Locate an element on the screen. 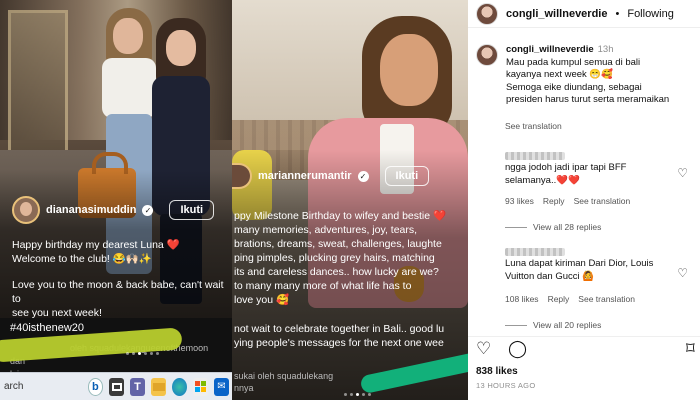 The height and width of the screenshot is (400, 700). story-header: diananasimuddin ✓ Ikuti is located at coordinates (113, 210).